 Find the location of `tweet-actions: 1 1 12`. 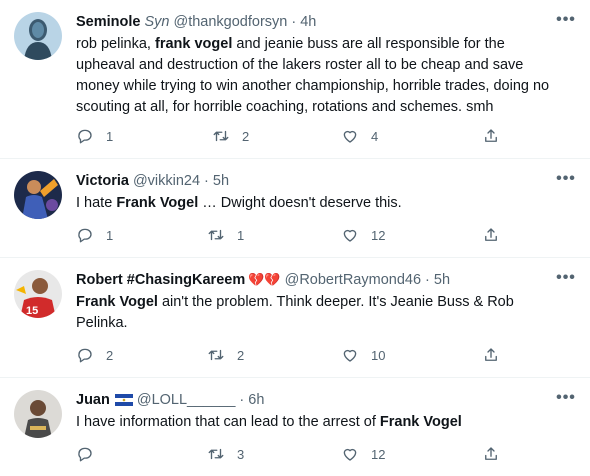

tweet-actions: 1 1 12 is located at coordinates (291, 236).